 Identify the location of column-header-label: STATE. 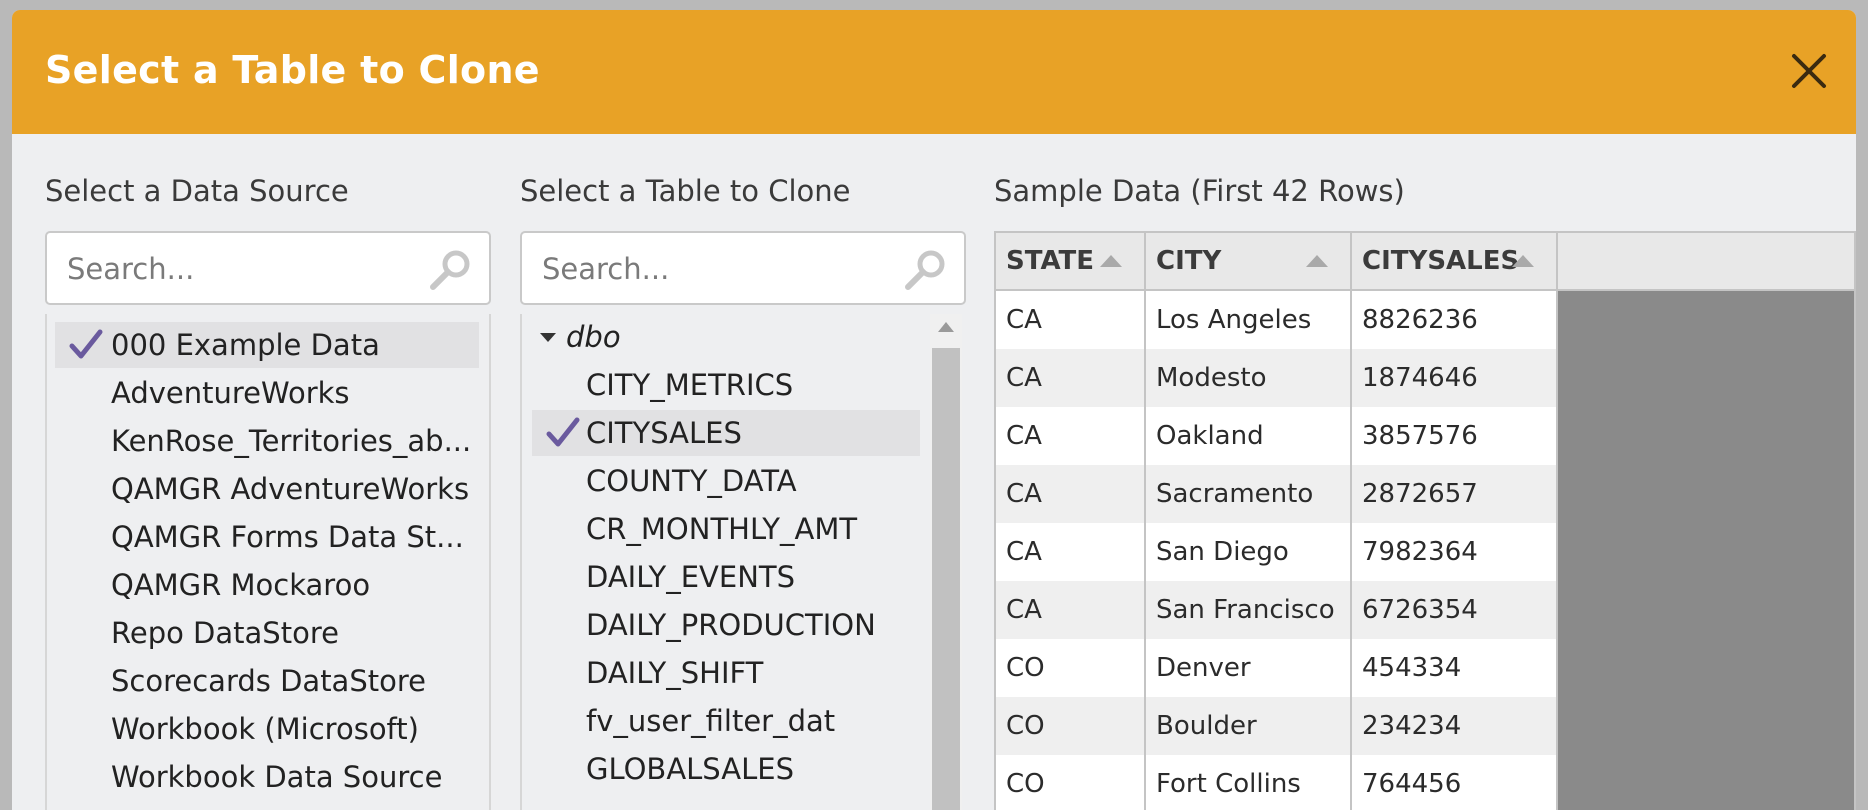
(1050, 261).